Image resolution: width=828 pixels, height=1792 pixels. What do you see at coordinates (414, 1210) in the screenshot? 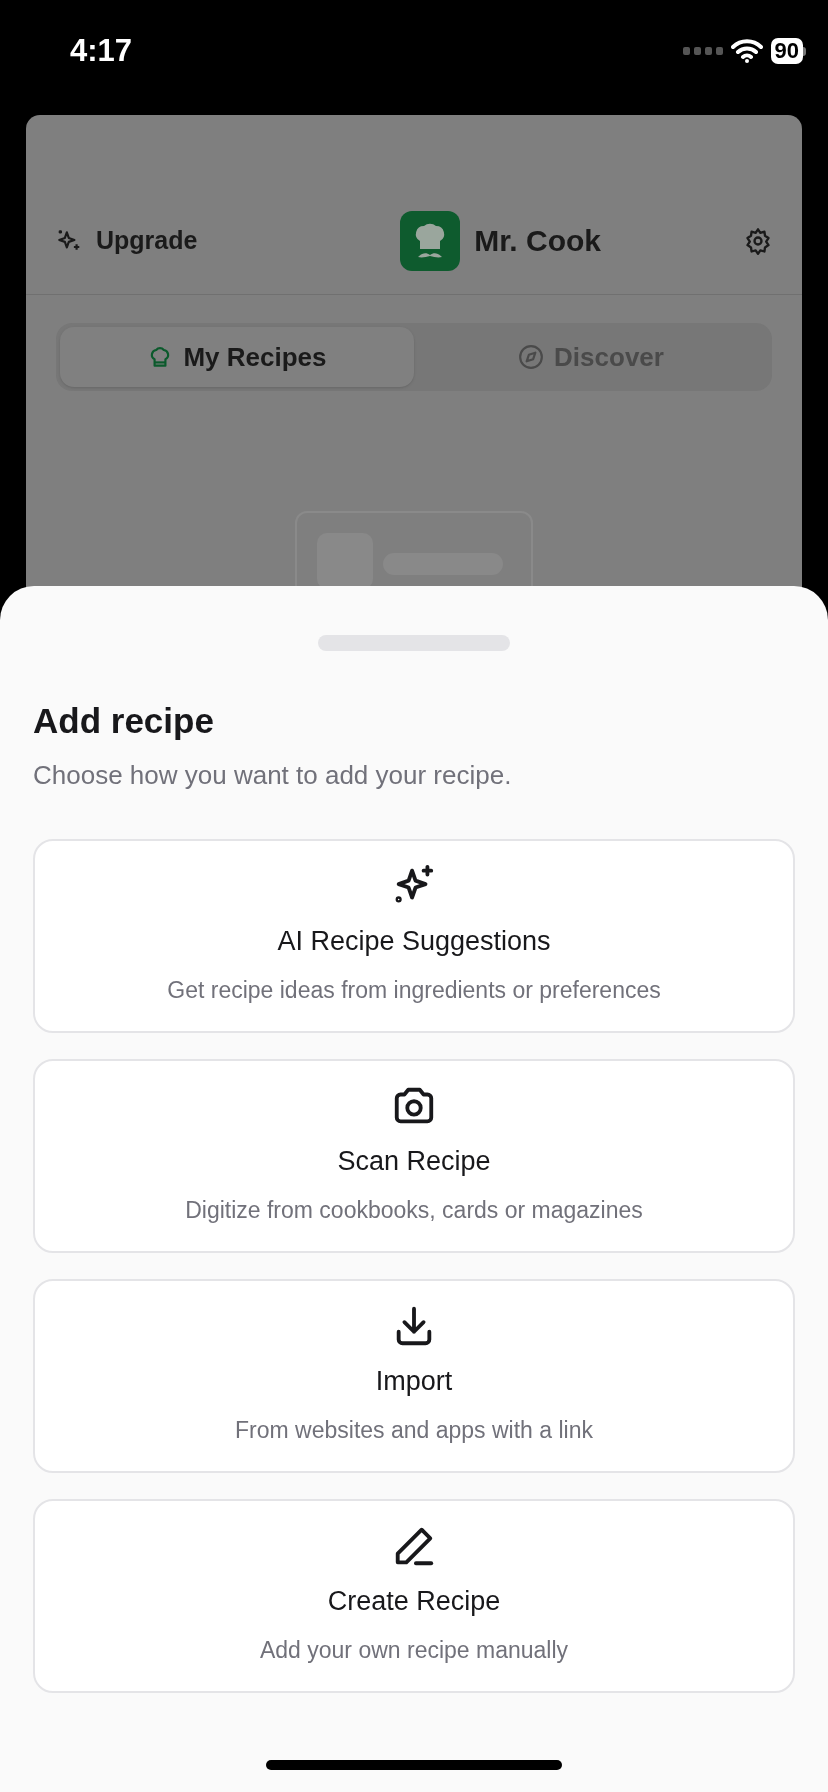
I see `option-description: Digitize from cookbooks, cards or magazines` at bounding box center [414, 1210].